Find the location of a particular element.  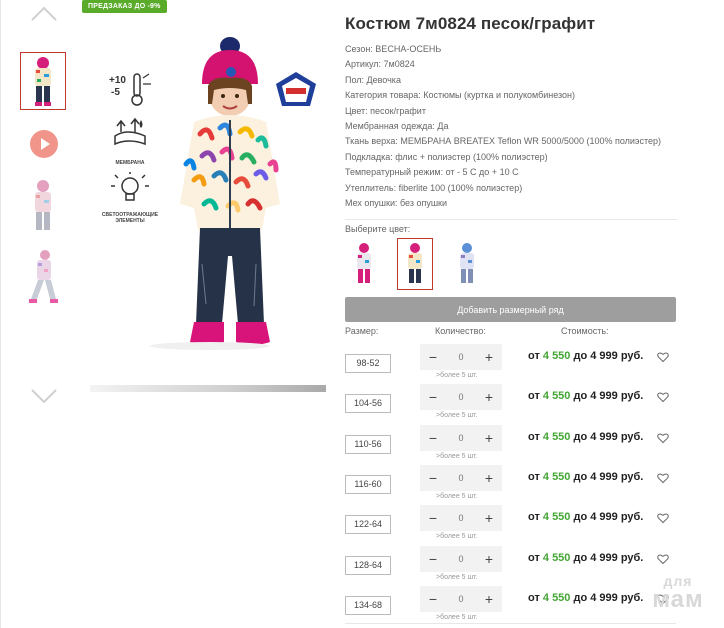

color-swatch-2-selected is located at coordinates (415, 264).